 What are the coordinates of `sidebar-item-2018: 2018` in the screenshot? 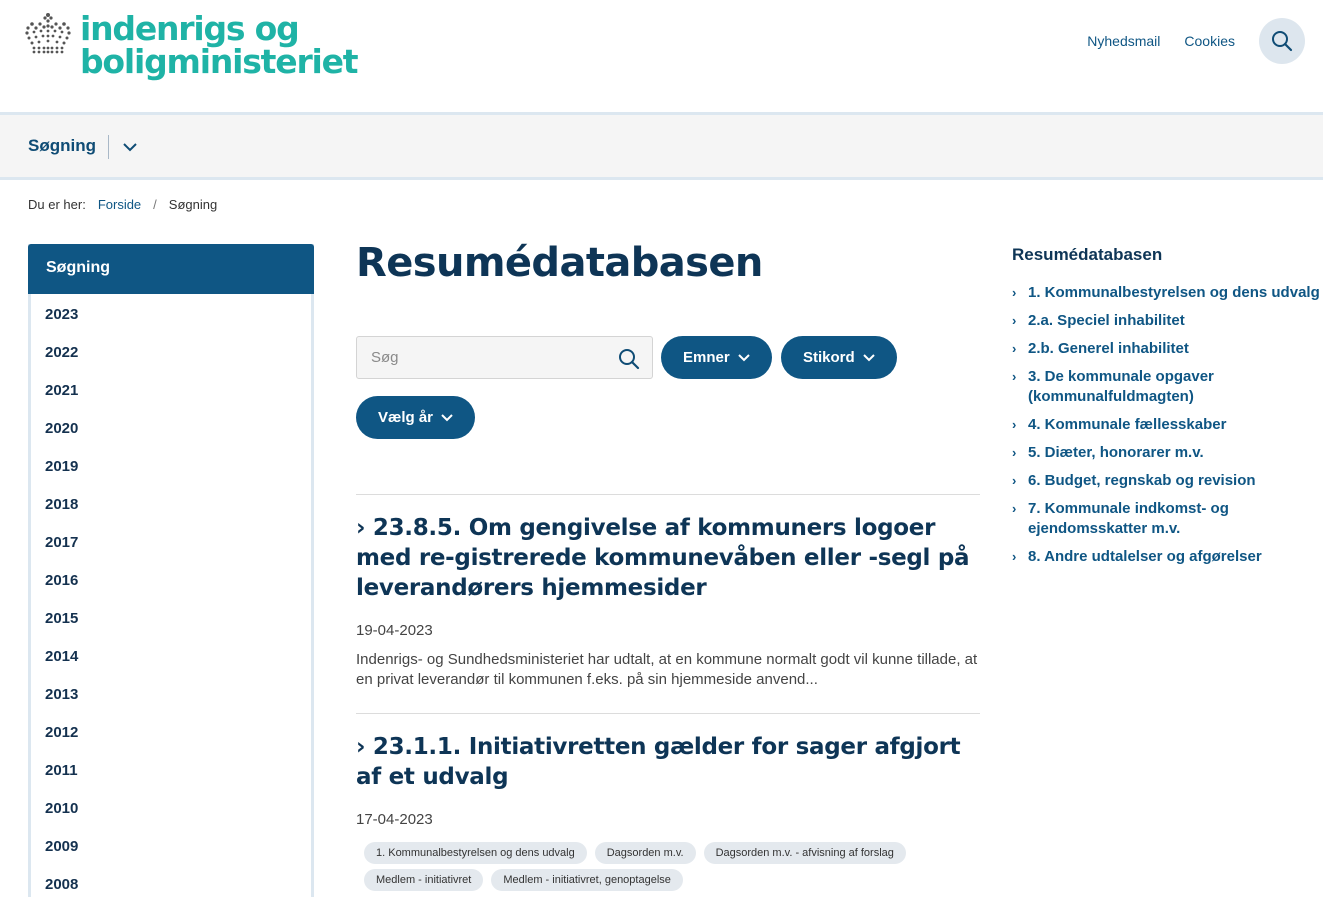 It's located at (61, 505).